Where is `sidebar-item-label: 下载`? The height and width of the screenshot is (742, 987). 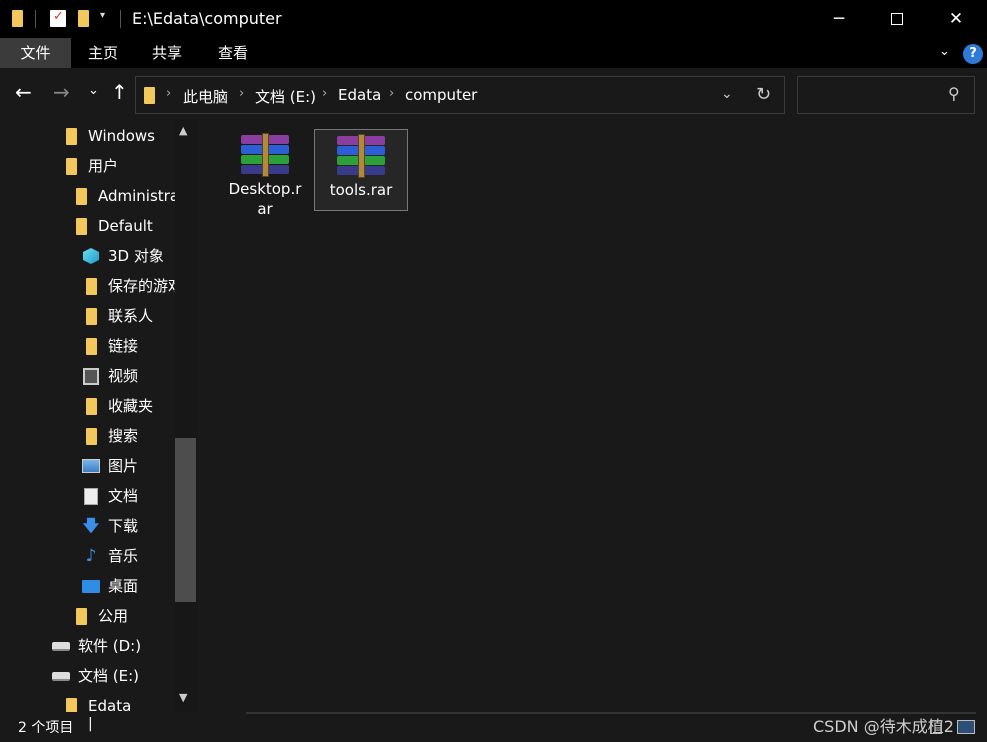
sidebar-item-label: 下载 is located at coordinates (123, 526).